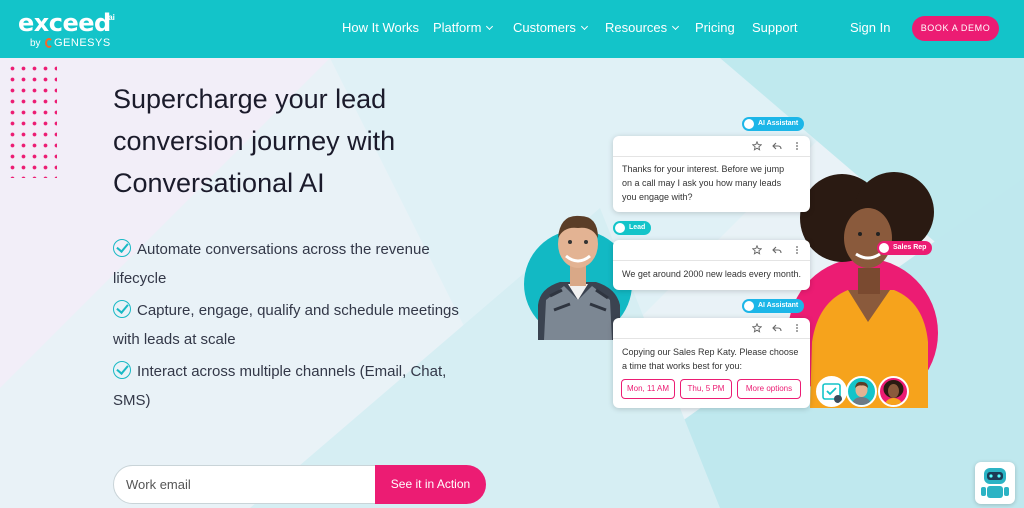  Describe the element at coordinates (769, 389) in the screenshot. I see `more-options-button: More options` at that location.